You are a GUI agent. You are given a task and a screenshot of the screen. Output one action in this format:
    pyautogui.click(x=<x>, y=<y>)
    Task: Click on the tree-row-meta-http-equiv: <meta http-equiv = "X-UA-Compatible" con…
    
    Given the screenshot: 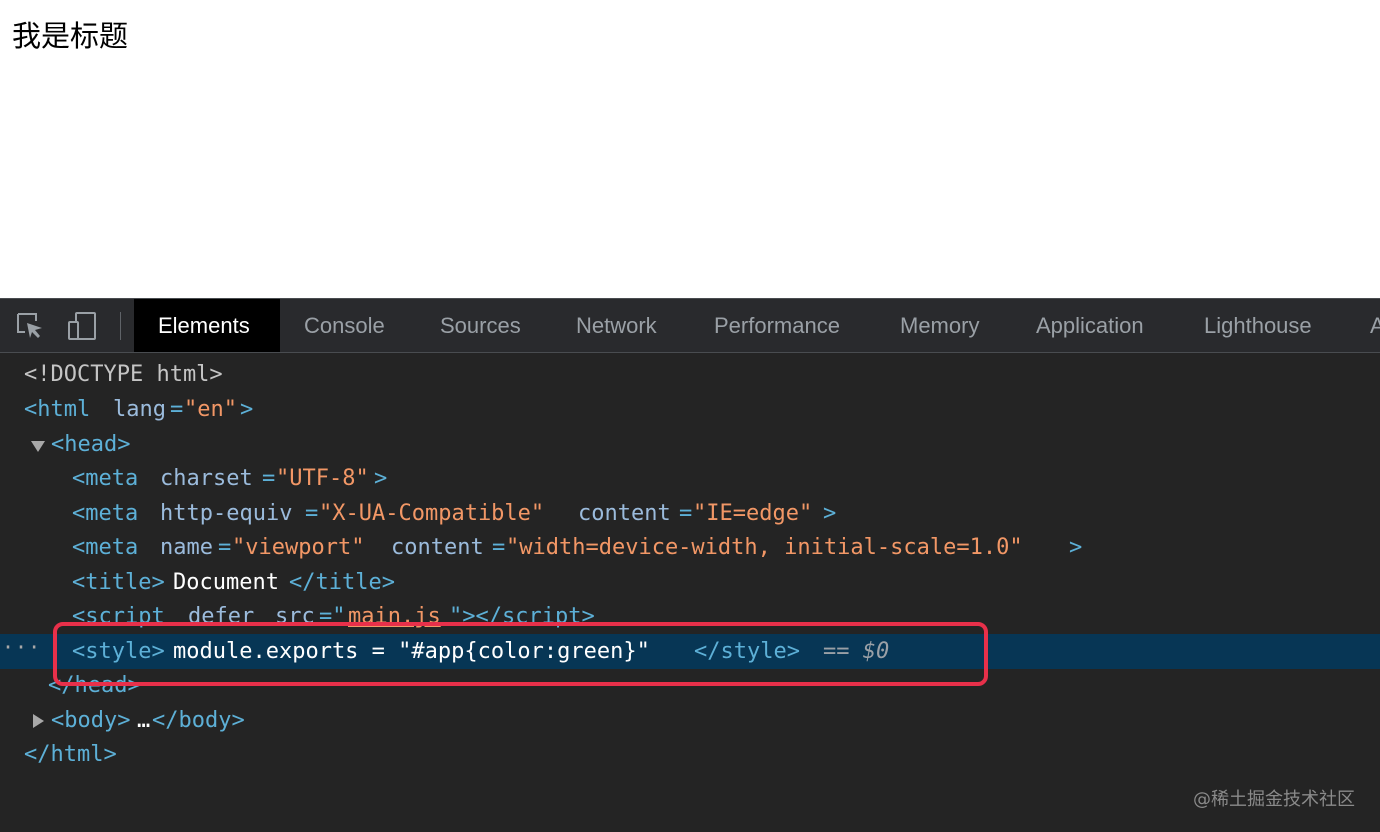 What is the action you would take?
    pyautogui.click(x=690, y=513)
    